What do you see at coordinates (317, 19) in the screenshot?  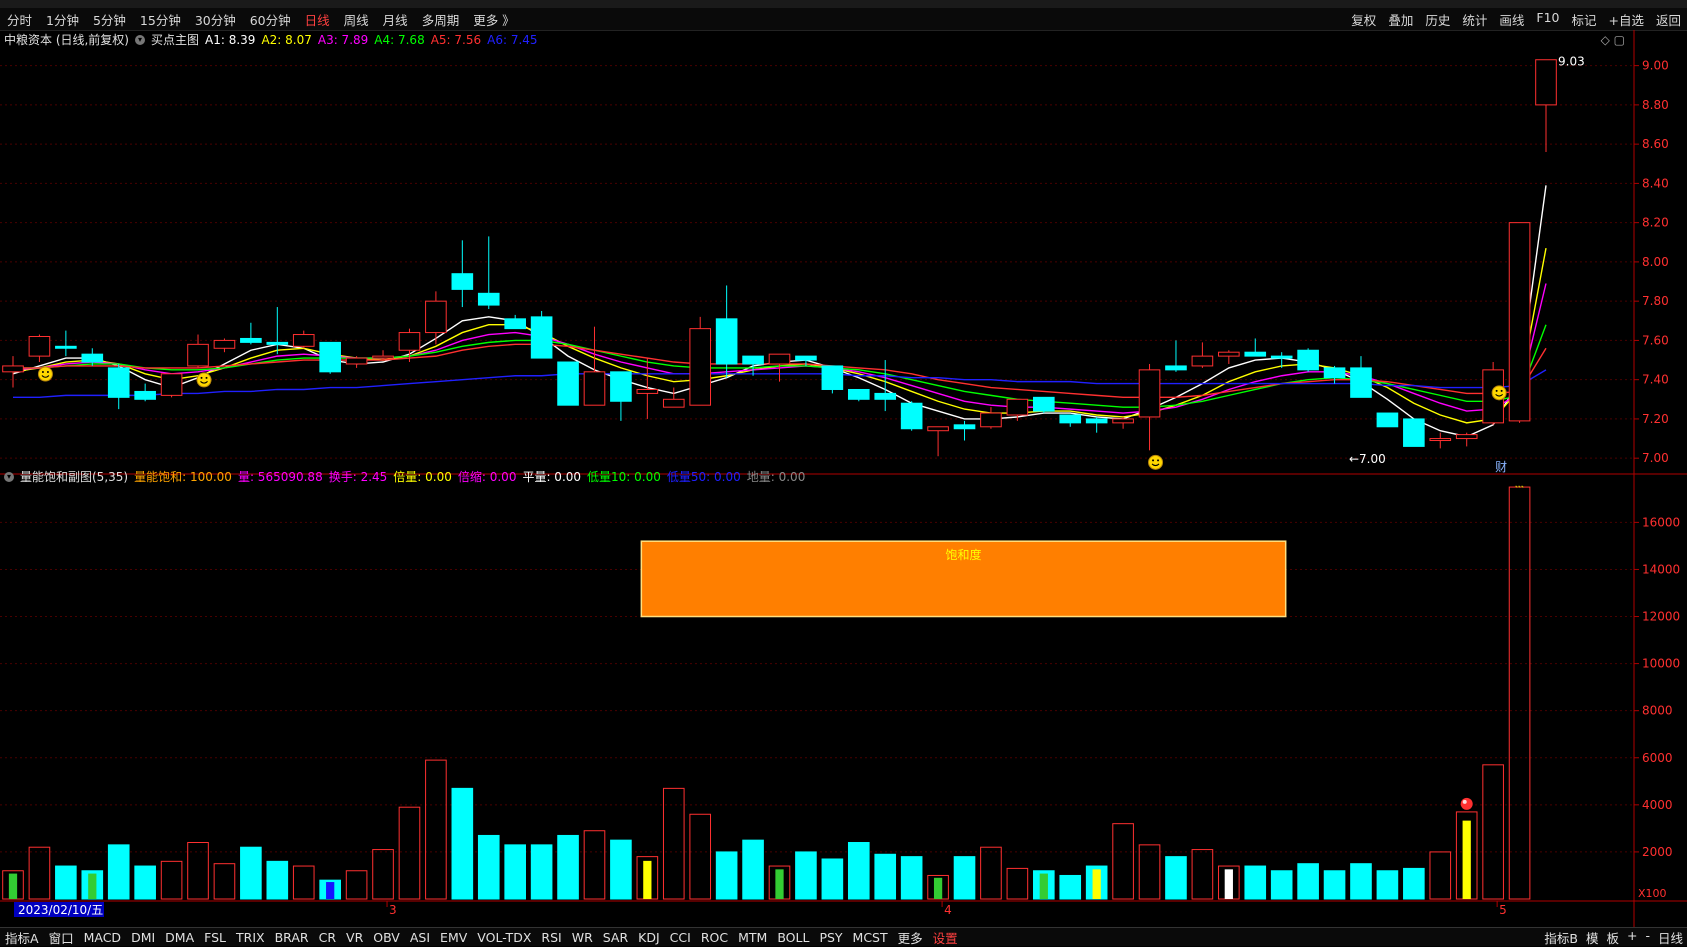 I see `period-tab: 日线` at bounding box center [317, 19].